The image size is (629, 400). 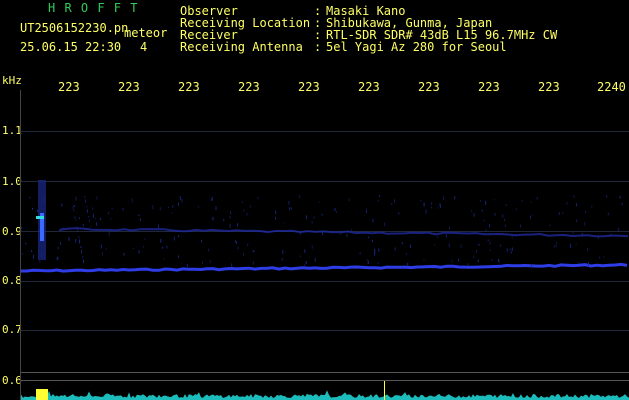 What do you see at coordinates (384, 390) in the screenshot?
I see `level-marker` at bounding box center [384, 390].